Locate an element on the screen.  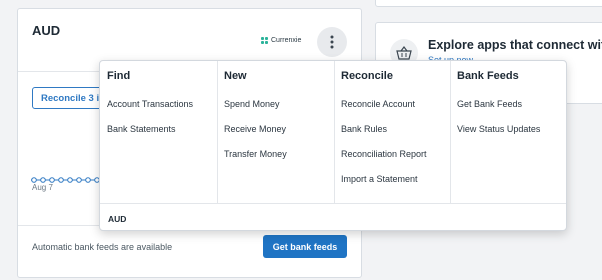
account-options-button is located at coordinates (332, 42).